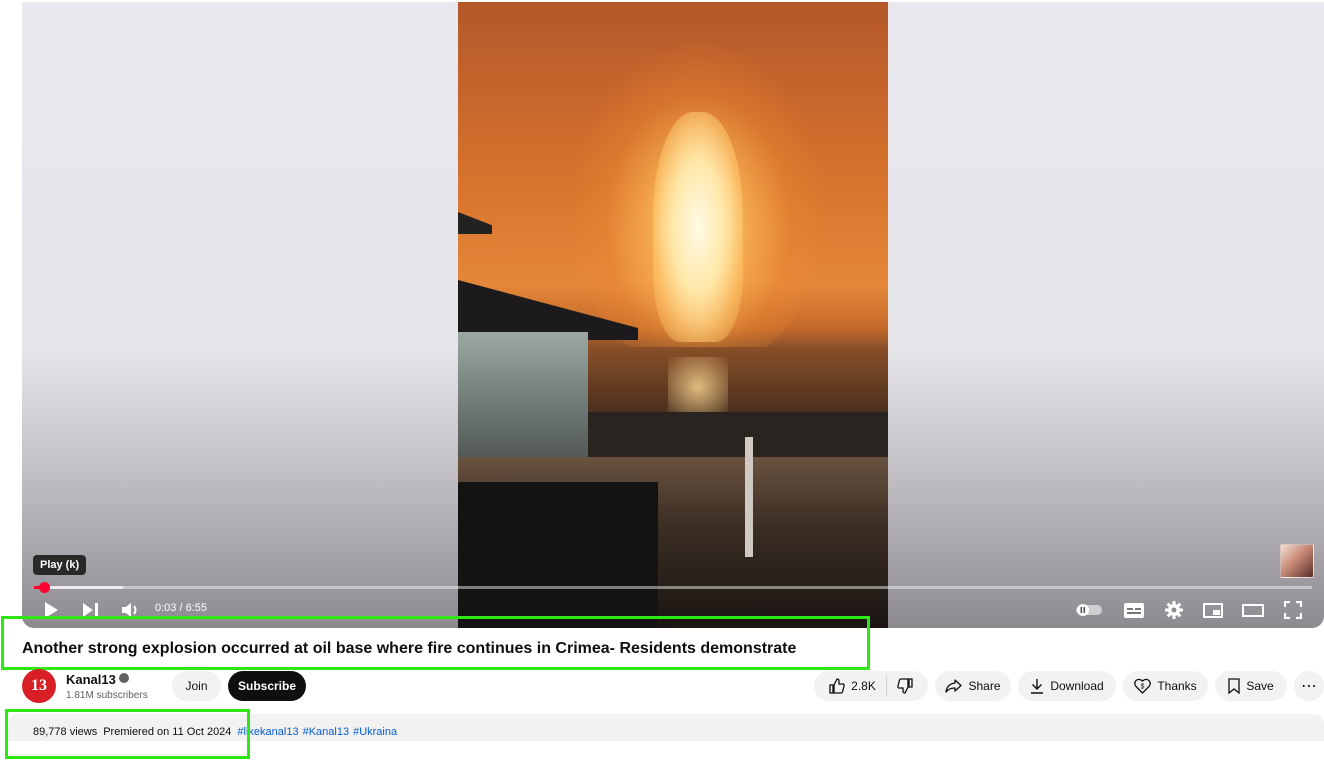 This screenshot has width=1324, height=761. I want to click on join-label: Join, so click(196, 686).